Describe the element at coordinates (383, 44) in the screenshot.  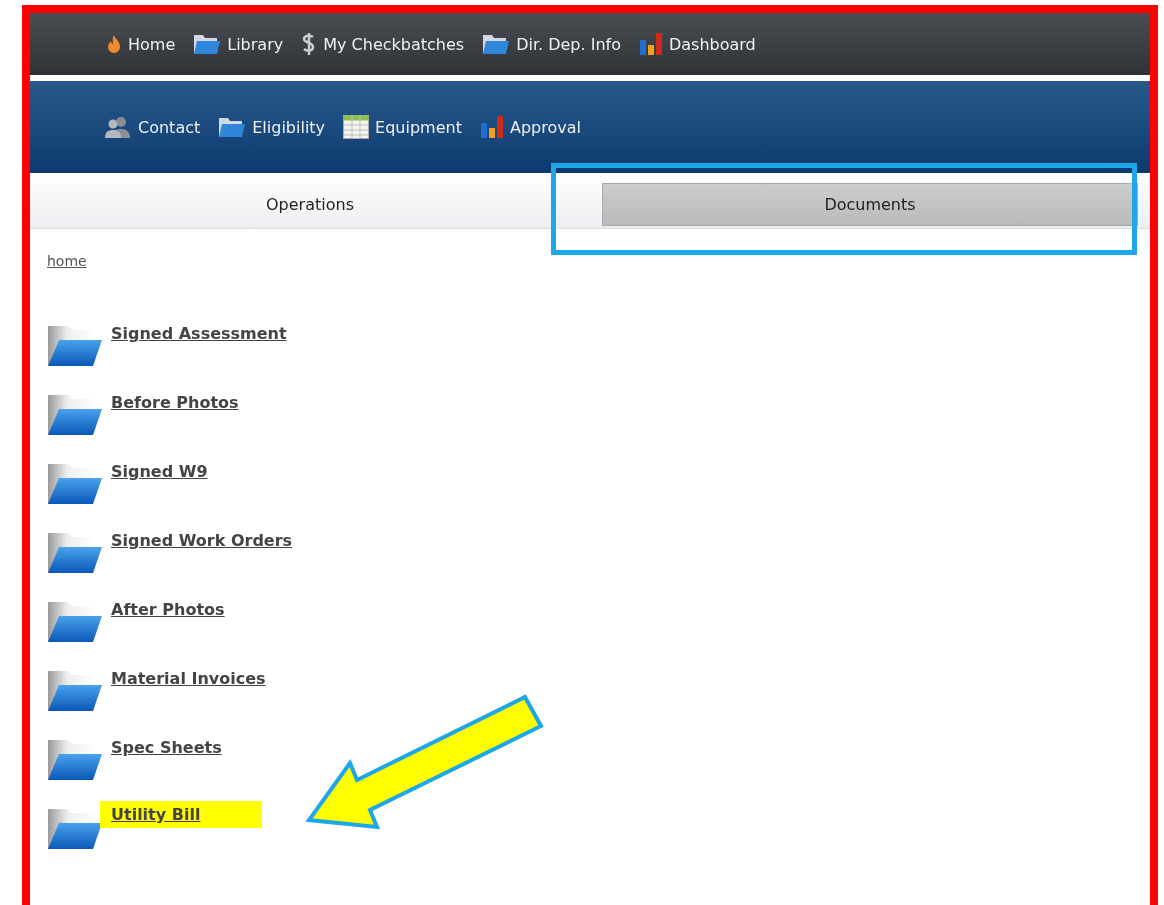
I see `nav-link: My Checkbatches` at that location.